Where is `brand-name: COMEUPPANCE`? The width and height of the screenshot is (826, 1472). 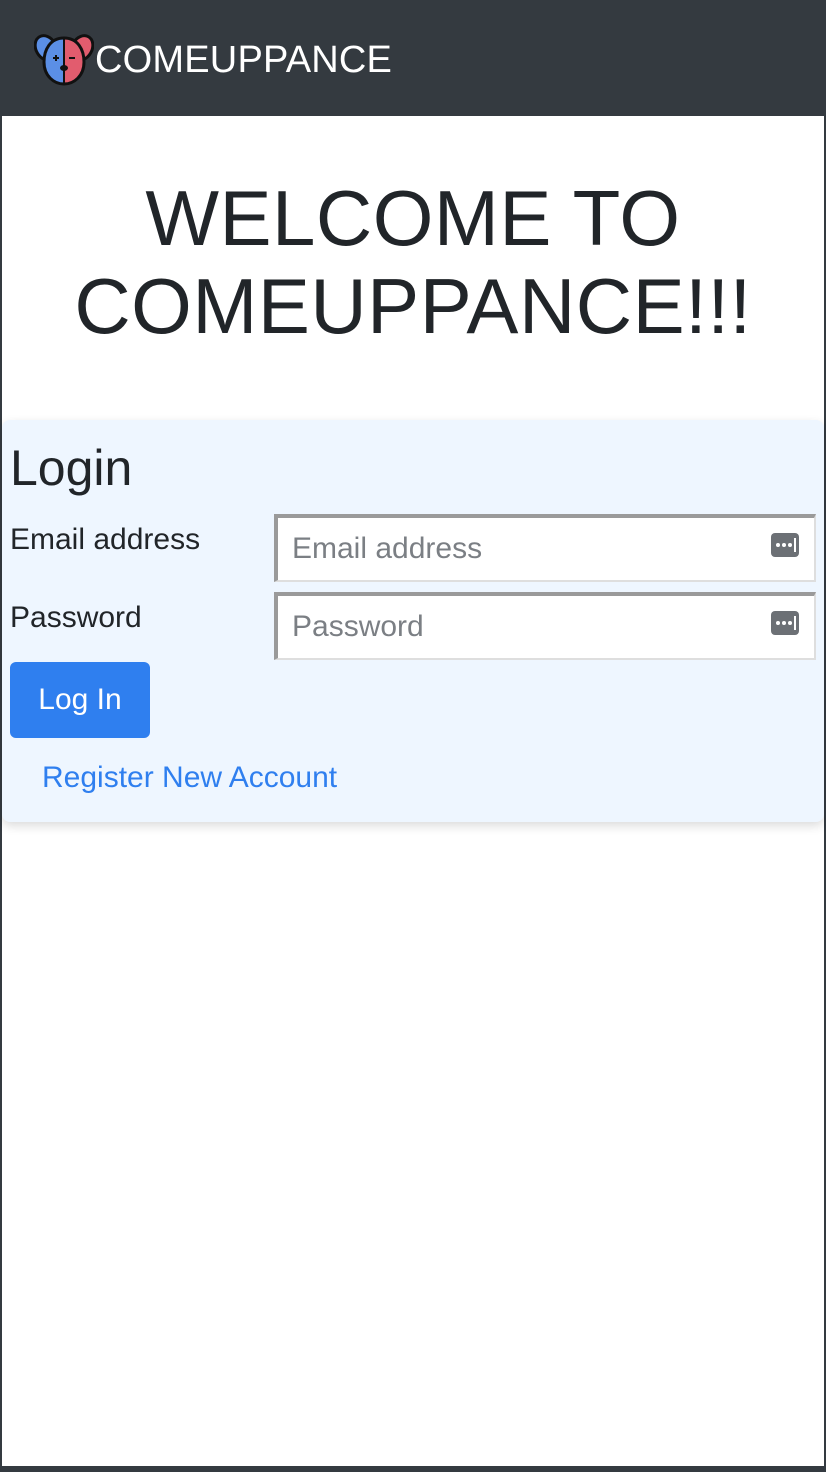 brand-name: COMEUPPANCE is located at coordinates (244, 60).